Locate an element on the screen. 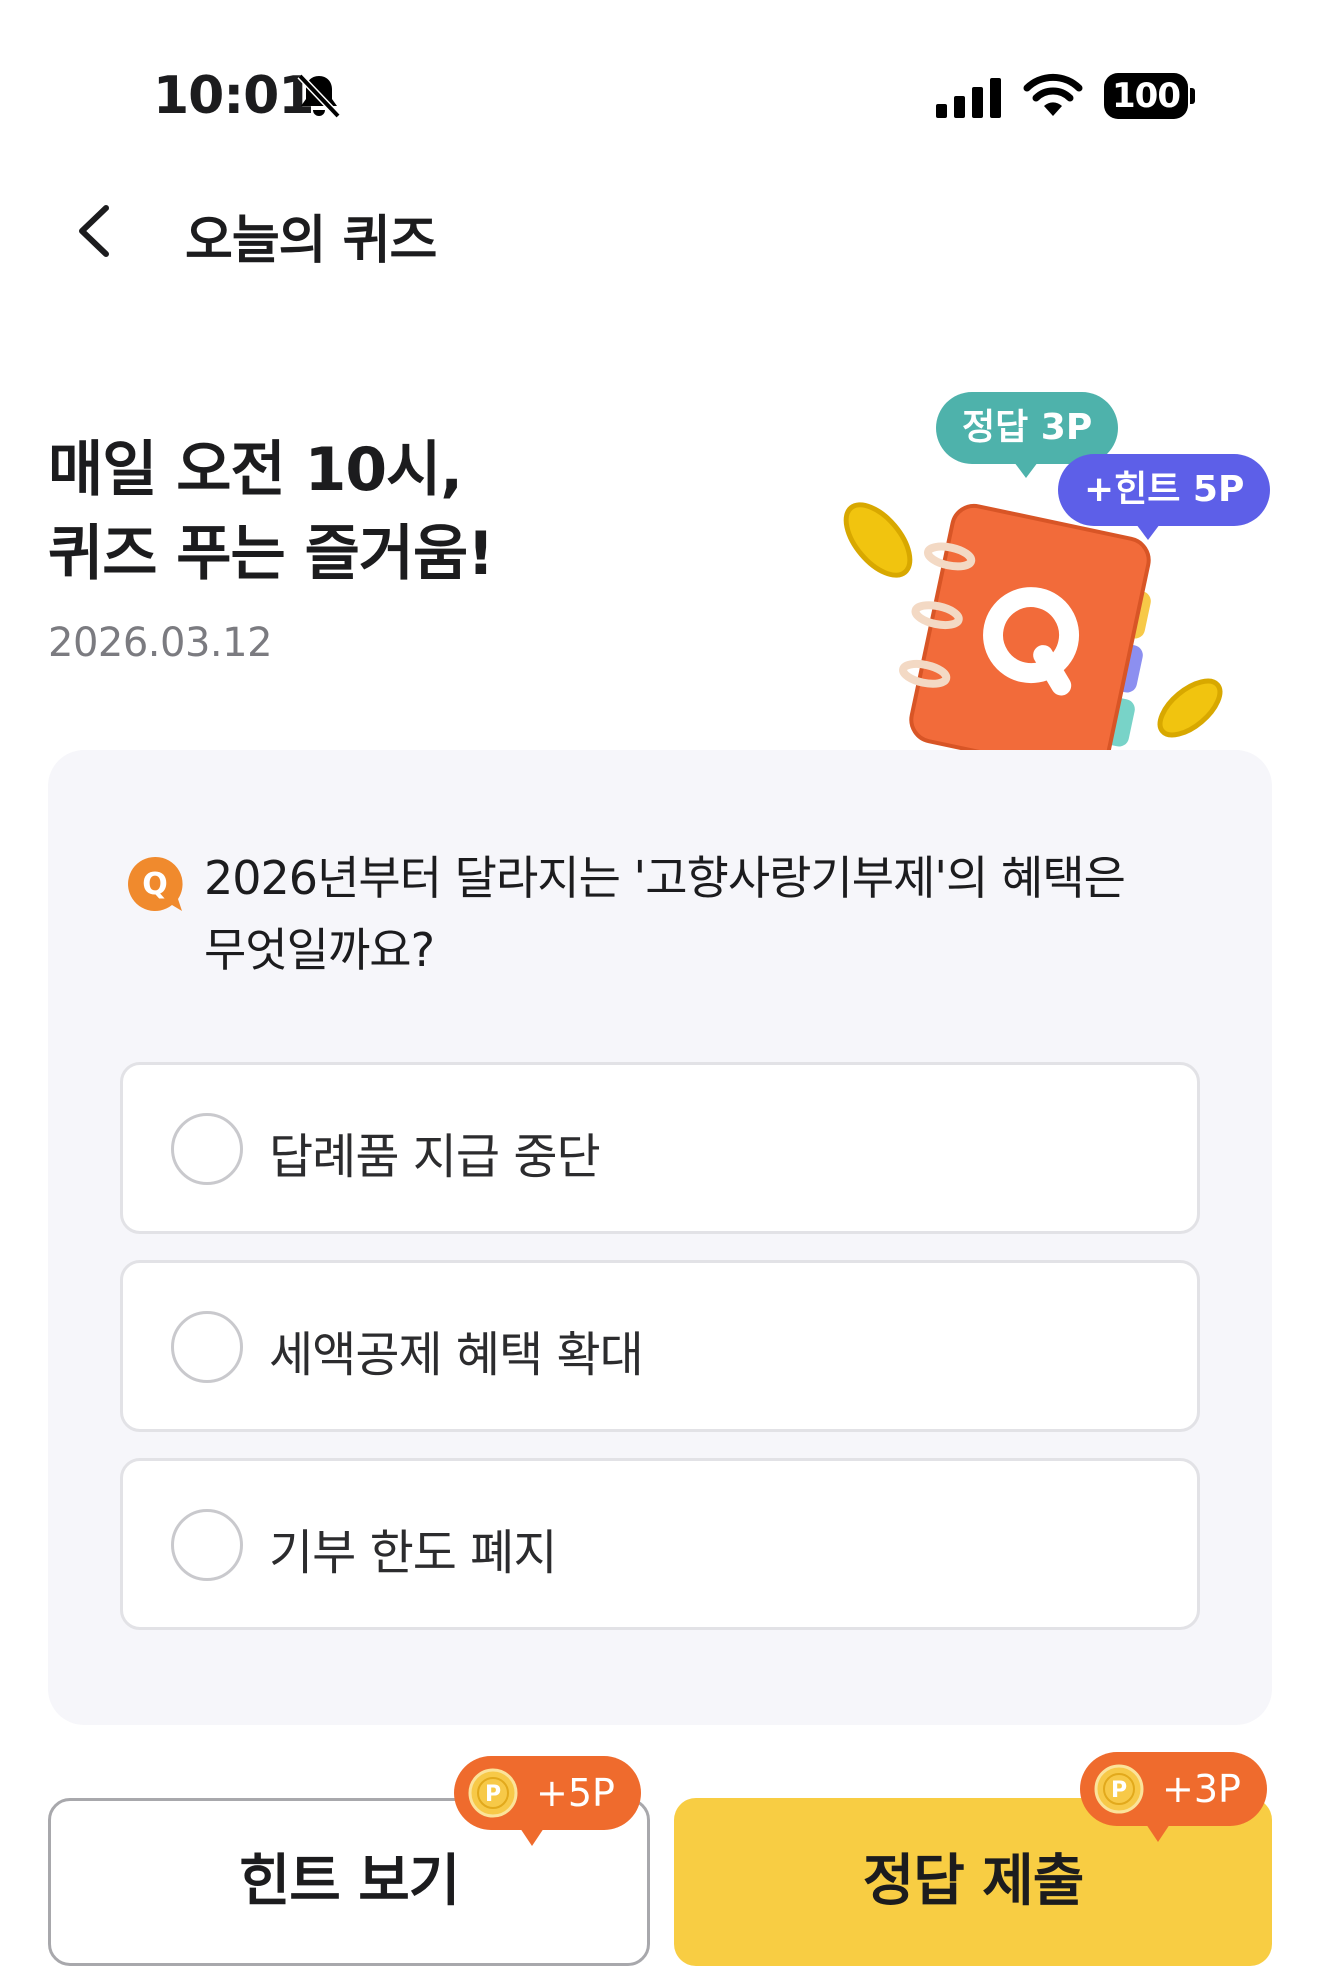 The width and height of the screenshot is (1320, 1987). battery-level: 100 is located at coordinates (1146, 96).